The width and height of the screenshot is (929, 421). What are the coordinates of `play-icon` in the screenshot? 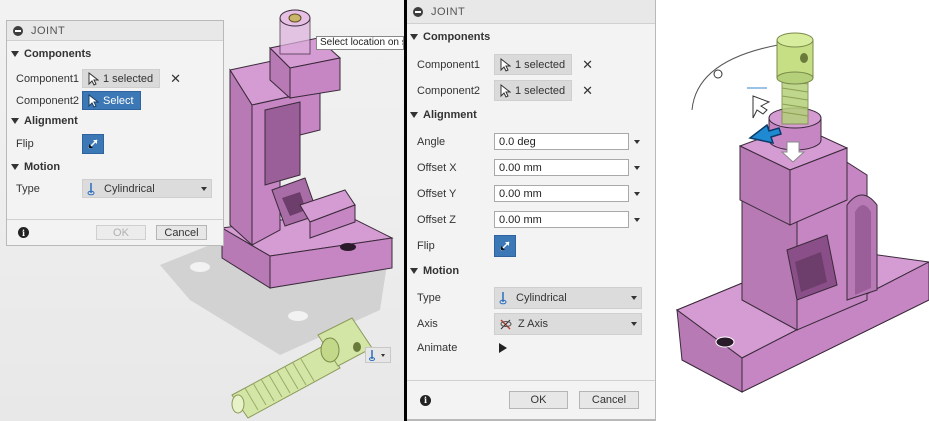 It's located at (503, 348).